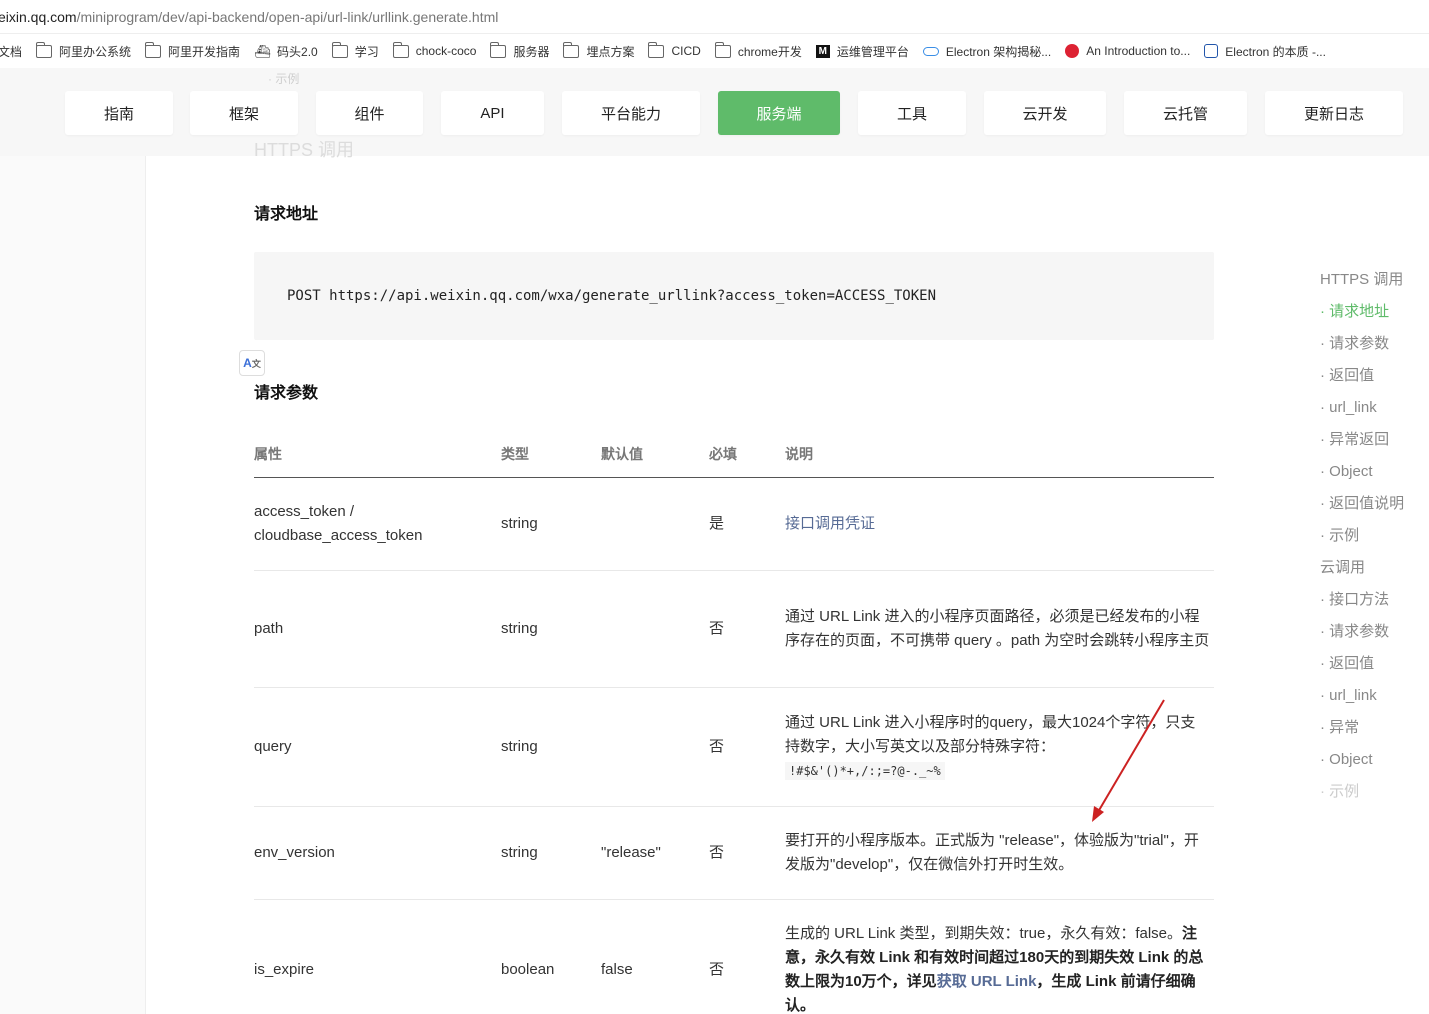  I want to click on toc-item-https: HTTPS 调用, so click(1362, 282).